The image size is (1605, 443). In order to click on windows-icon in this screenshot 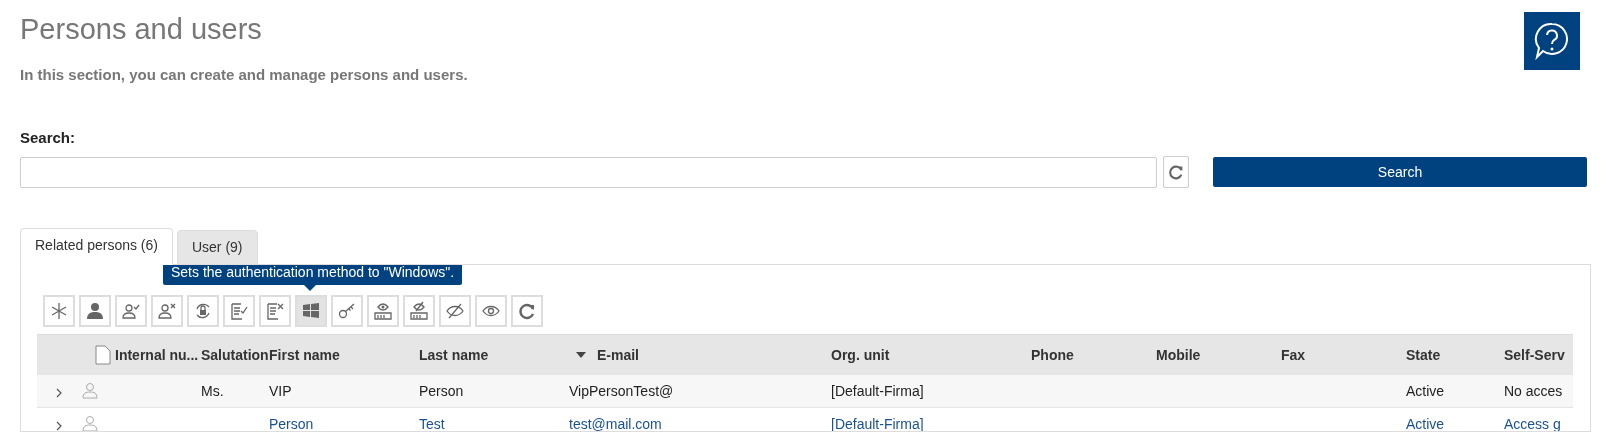, I will do `click(311, 311)`.